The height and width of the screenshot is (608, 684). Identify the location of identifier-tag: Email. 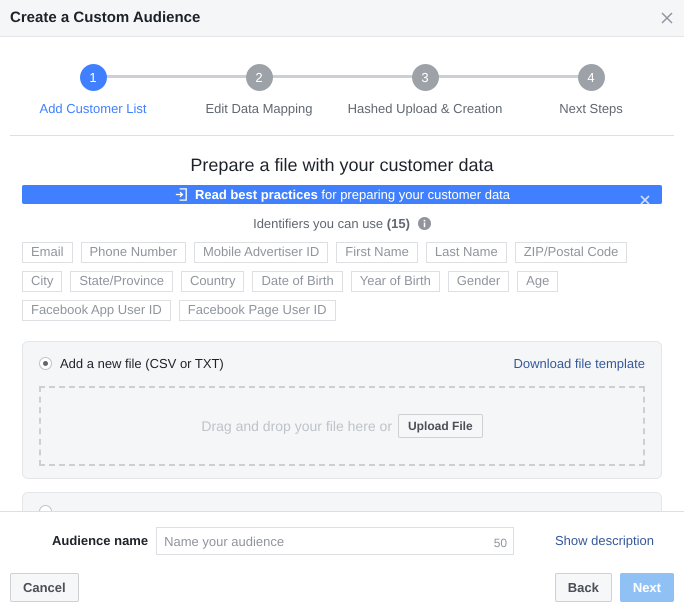
(47, 252).